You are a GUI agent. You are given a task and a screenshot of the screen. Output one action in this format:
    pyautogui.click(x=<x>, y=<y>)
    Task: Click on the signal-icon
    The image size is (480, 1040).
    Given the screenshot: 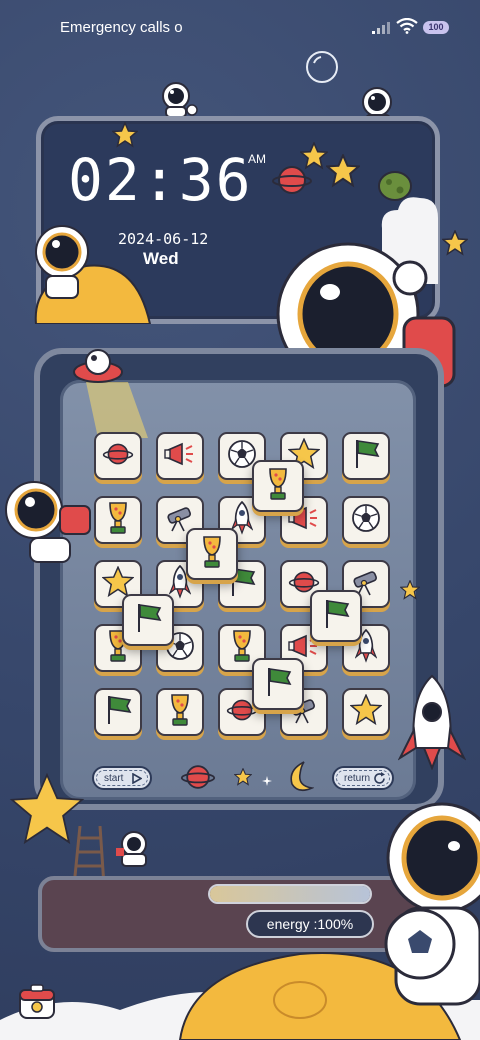 What is the action you would take?
    pyautogui.click(x=381, y=28)
    